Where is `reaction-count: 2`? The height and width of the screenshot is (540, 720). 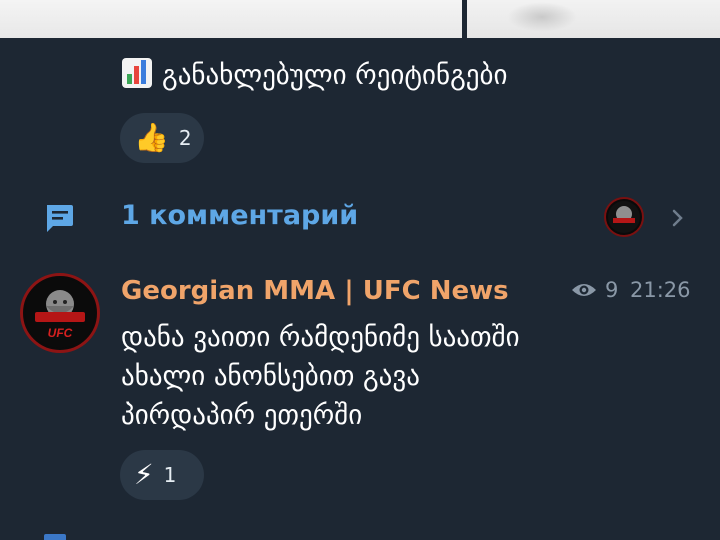
reaction-count: 2 is located at coordinates (185, 138).